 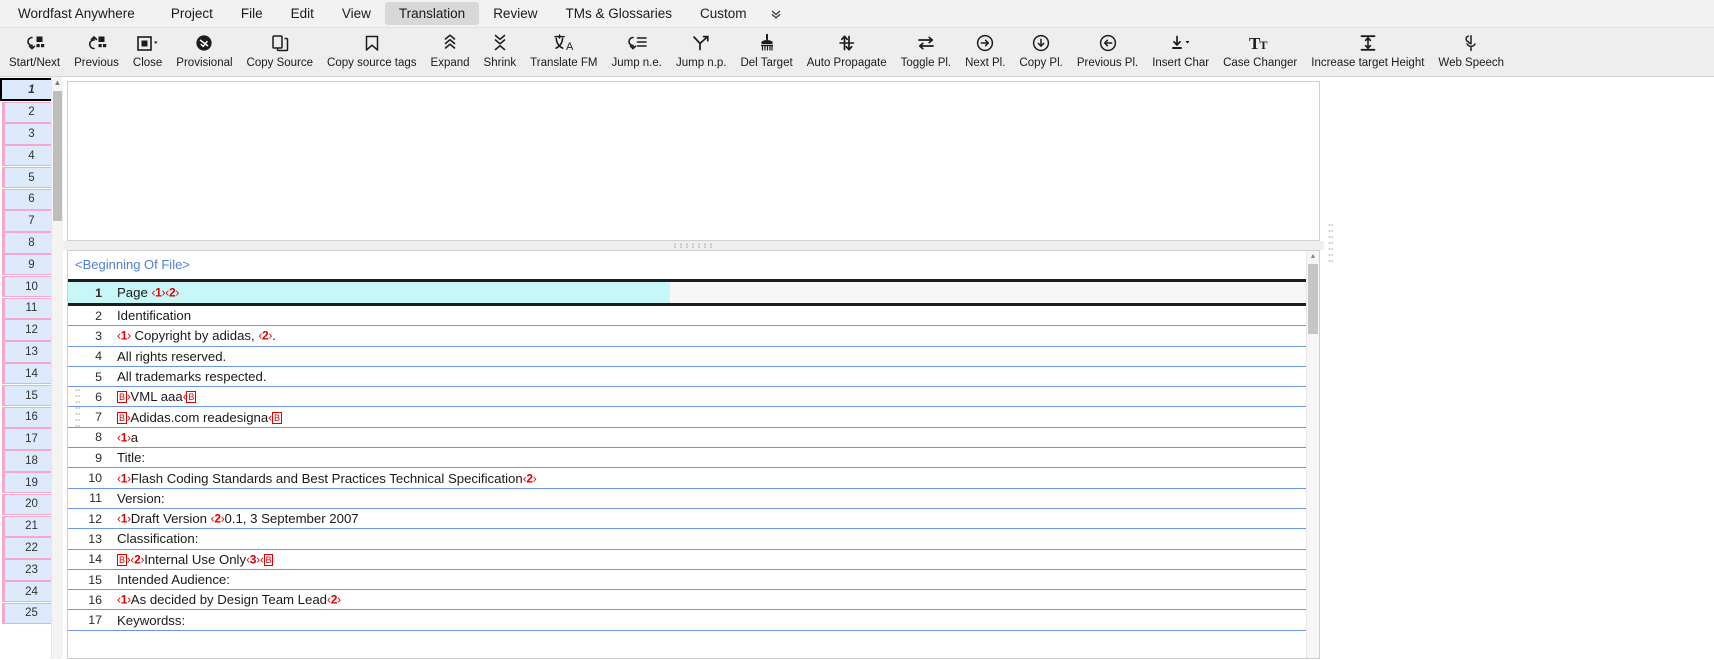 I want to click on segment-row: 14B›‹2›Internal Use Only‹3›‹B0, so click(x=693, y=559).